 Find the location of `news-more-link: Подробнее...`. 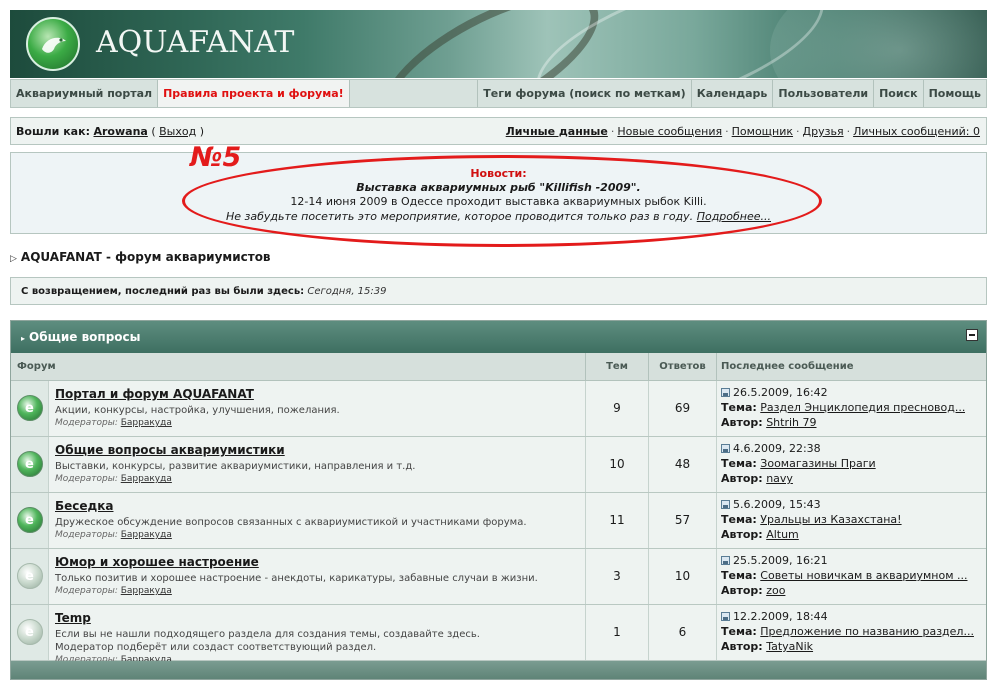

news-more-link: Подробнее... is located at coordinates (734, 216).